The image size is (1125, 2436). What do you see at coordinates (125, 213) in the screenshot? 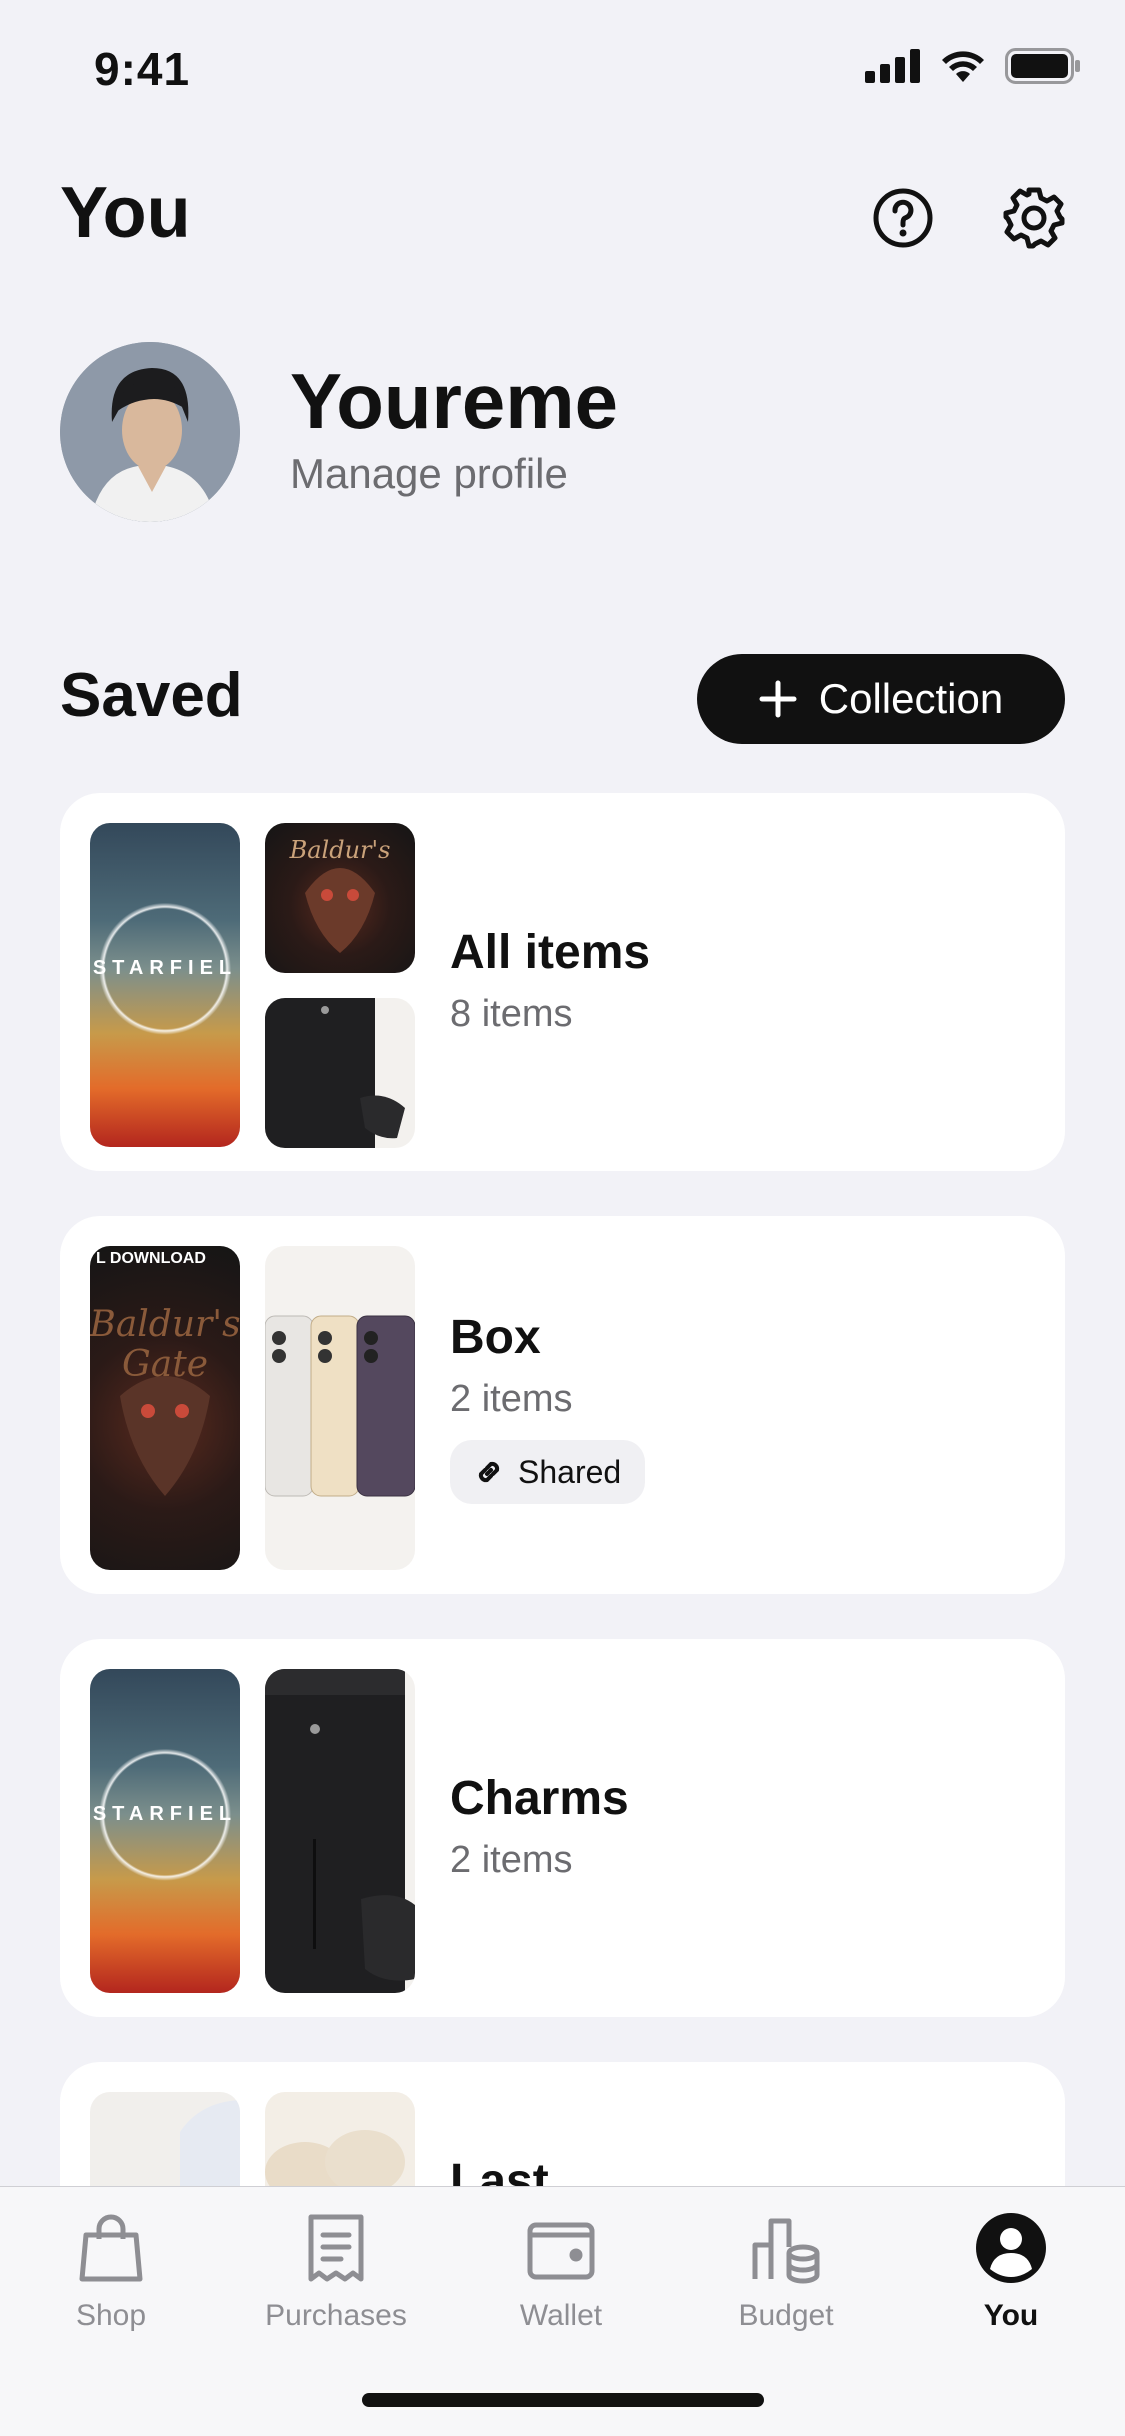
I see `page-title: You` at bounding box center [125, 213].